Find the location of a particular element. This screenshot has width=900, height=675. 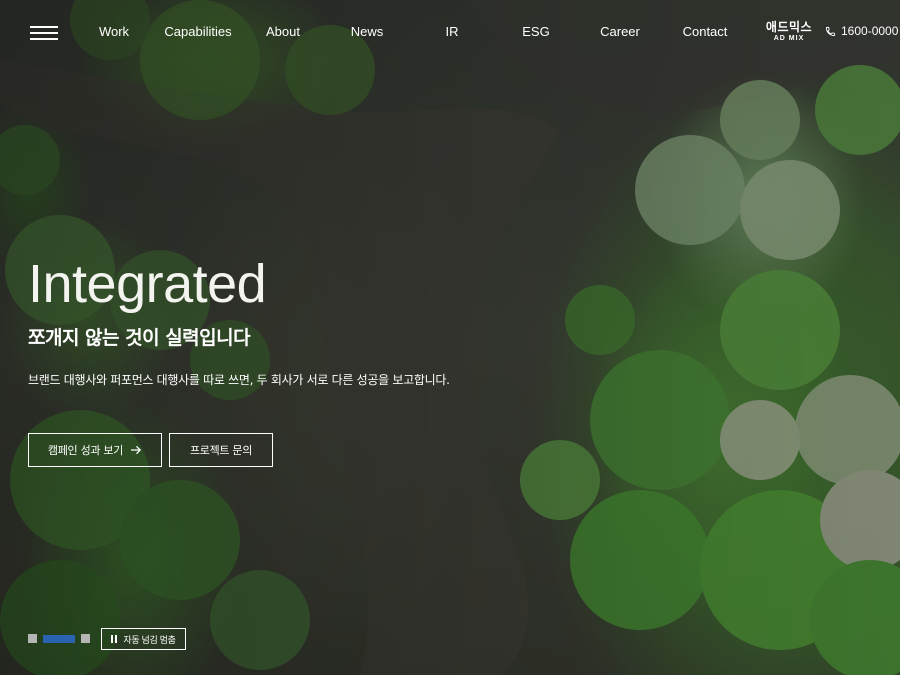

nav-contact: Contact is located at coordinates (705, 31).